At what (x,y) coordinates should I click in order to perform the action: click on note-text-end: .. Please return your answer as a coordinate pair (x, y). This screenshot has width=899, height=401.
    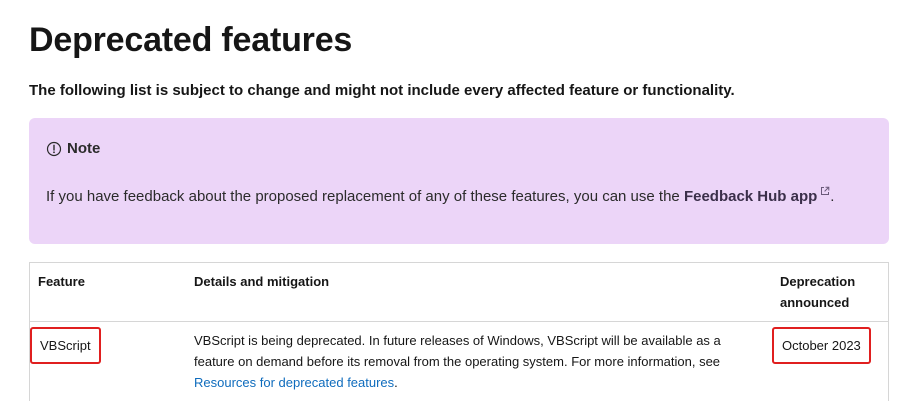
    Looking at the image, I should click on (832, 196).